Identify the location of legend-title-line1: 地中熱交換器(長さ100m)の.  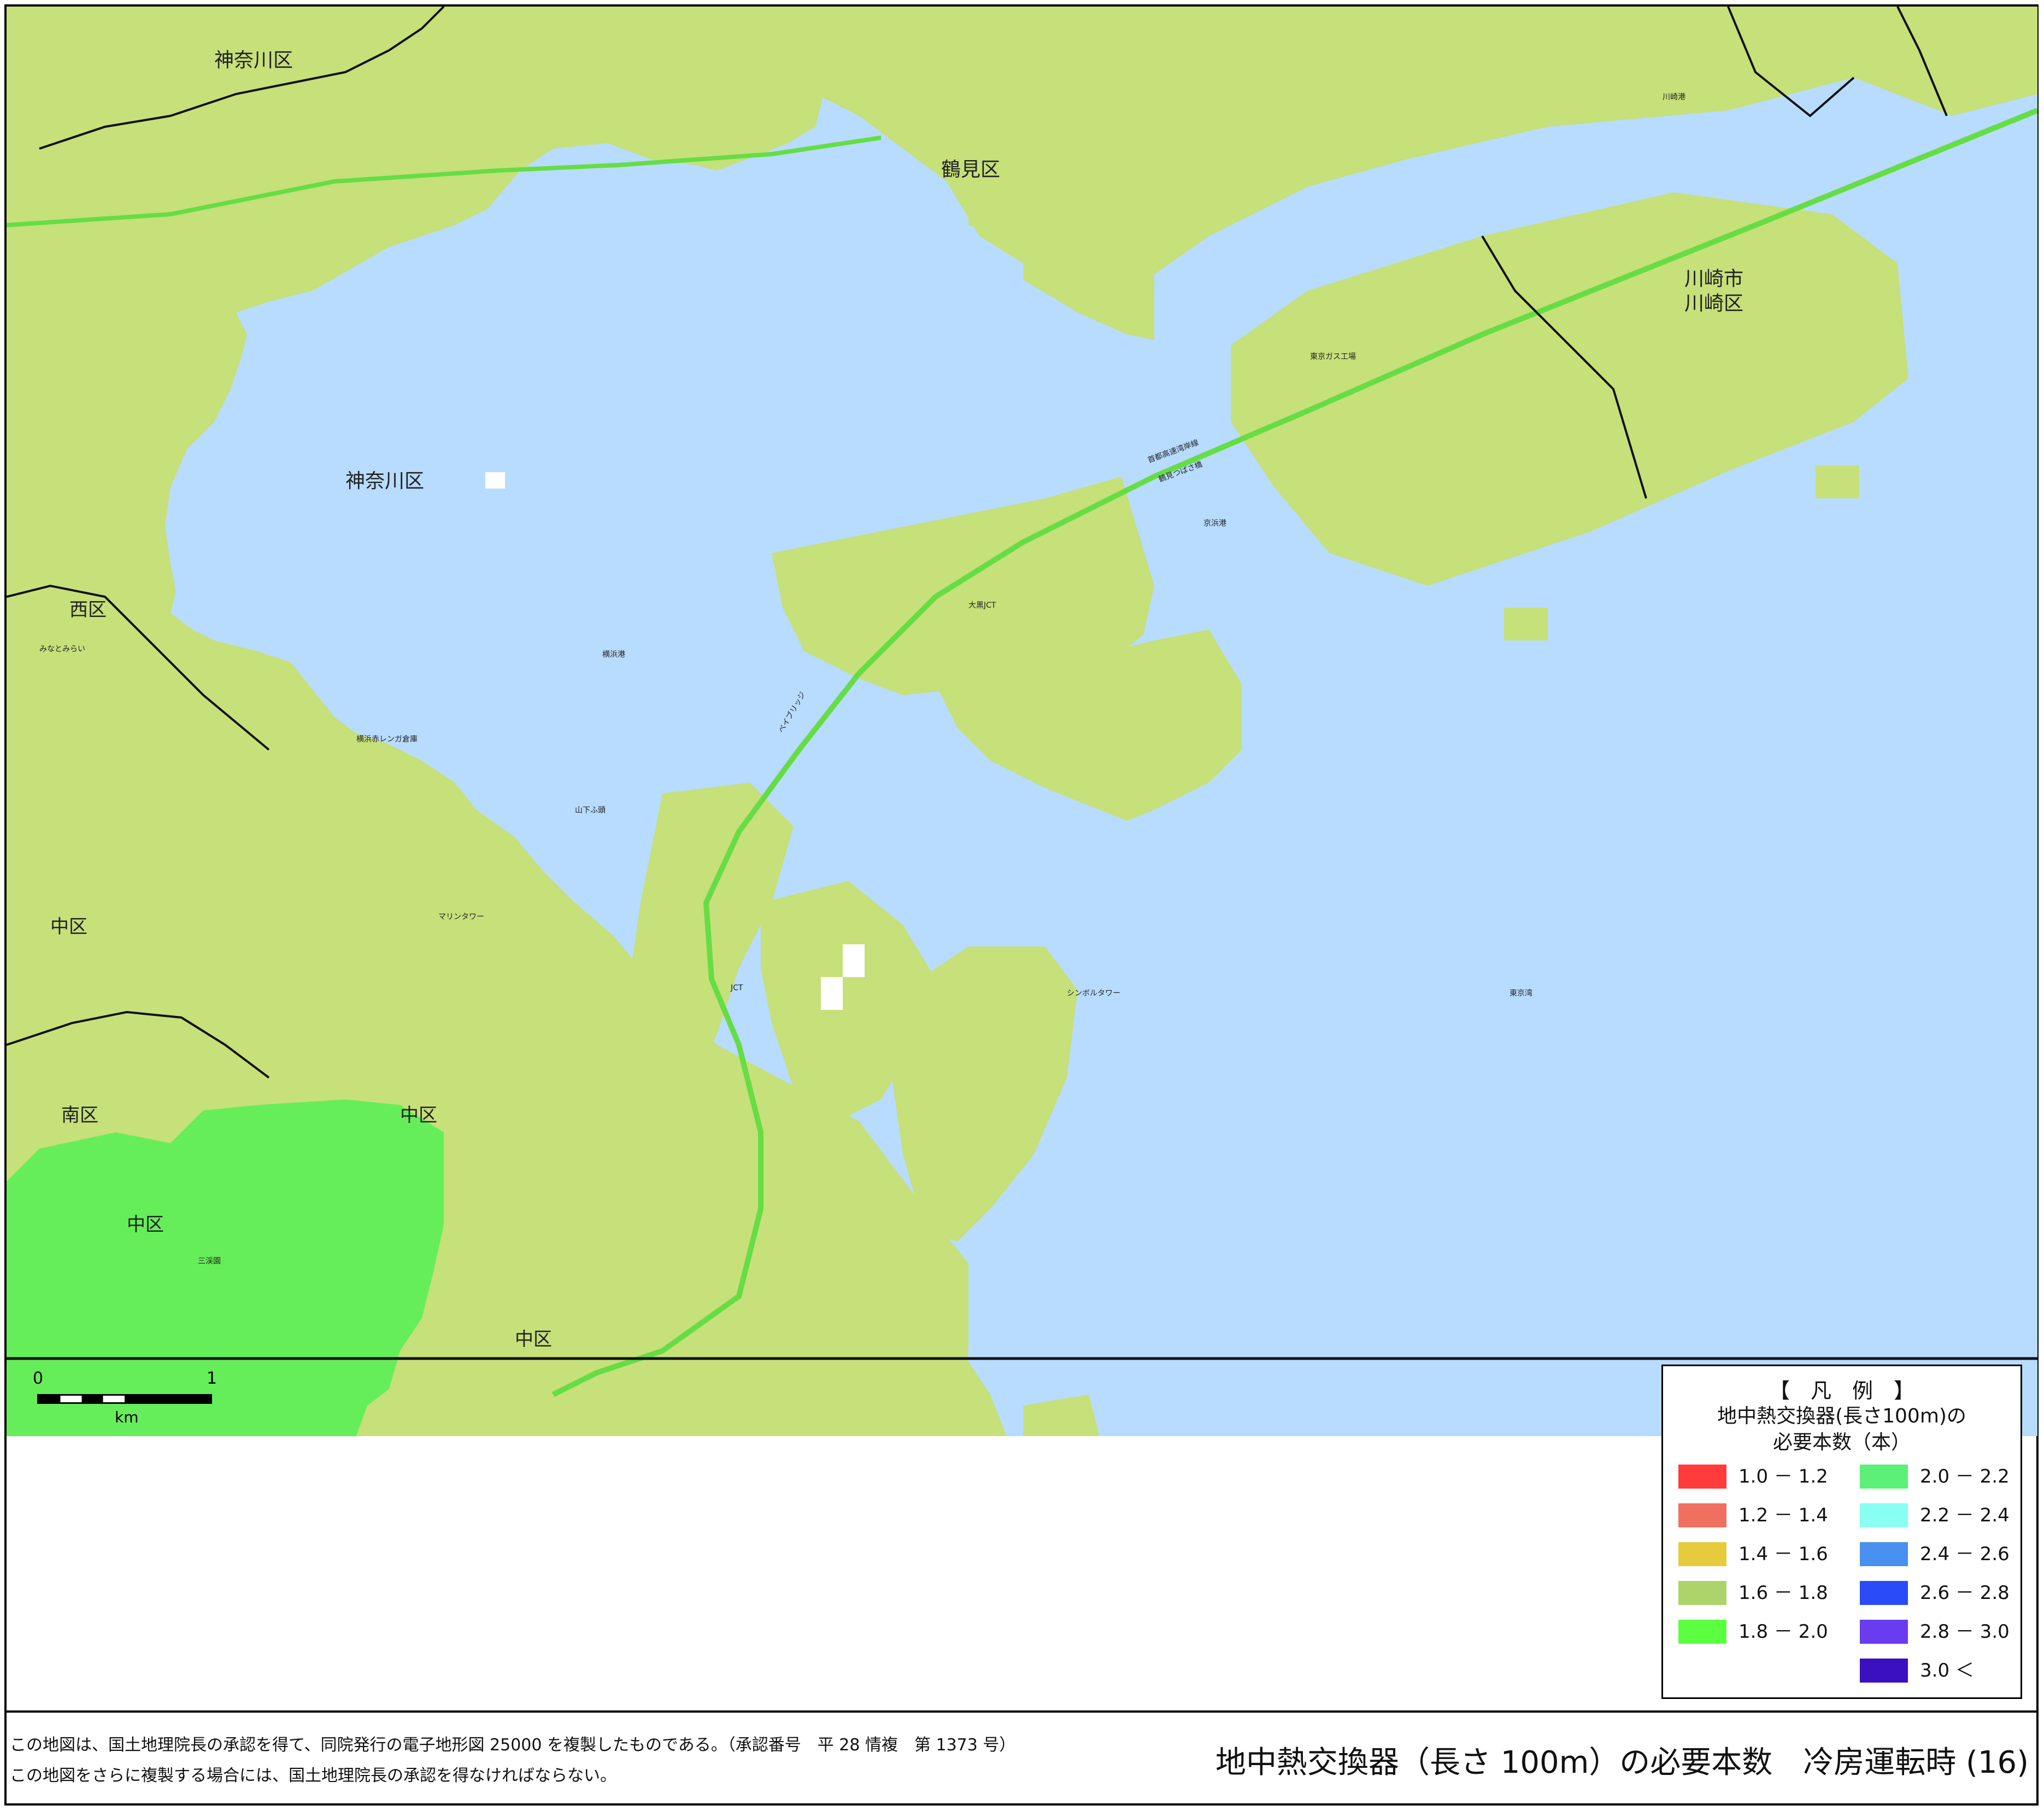
(1841, 1416).